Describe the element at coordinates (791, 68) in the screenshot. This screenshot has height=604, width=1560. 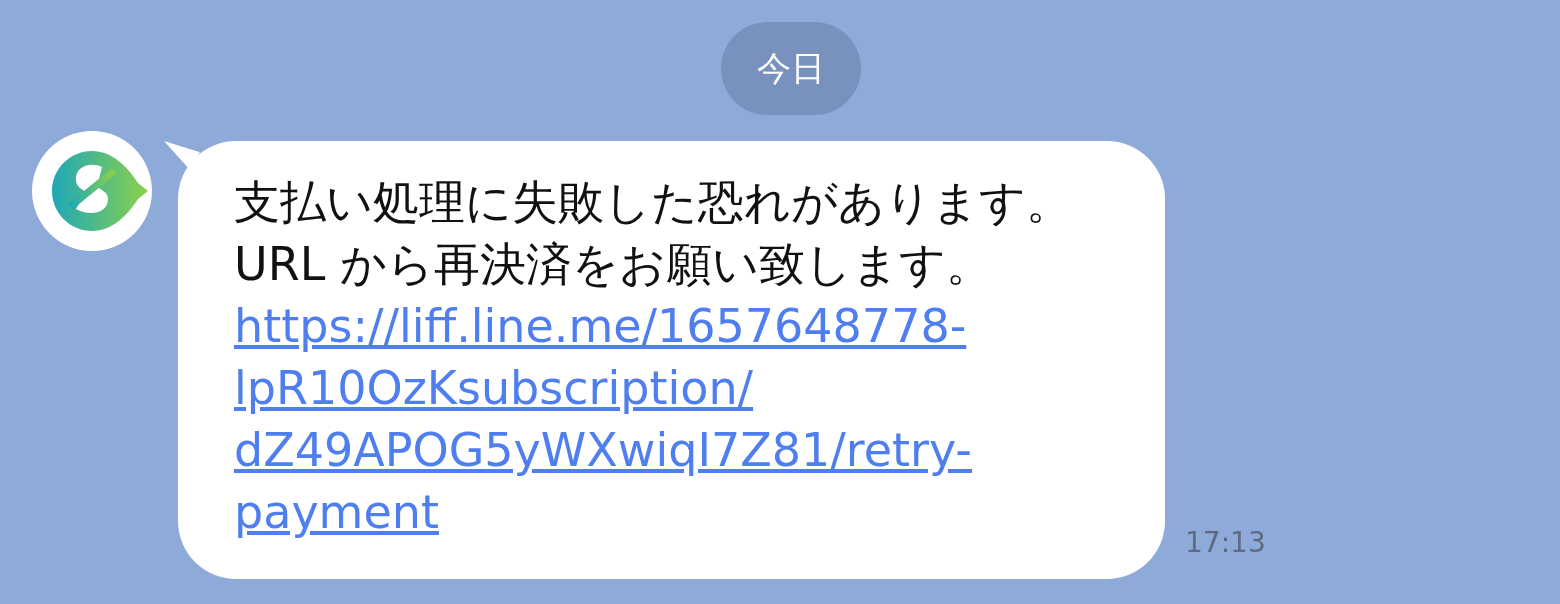
I see `date-separator: 今日` at that location.